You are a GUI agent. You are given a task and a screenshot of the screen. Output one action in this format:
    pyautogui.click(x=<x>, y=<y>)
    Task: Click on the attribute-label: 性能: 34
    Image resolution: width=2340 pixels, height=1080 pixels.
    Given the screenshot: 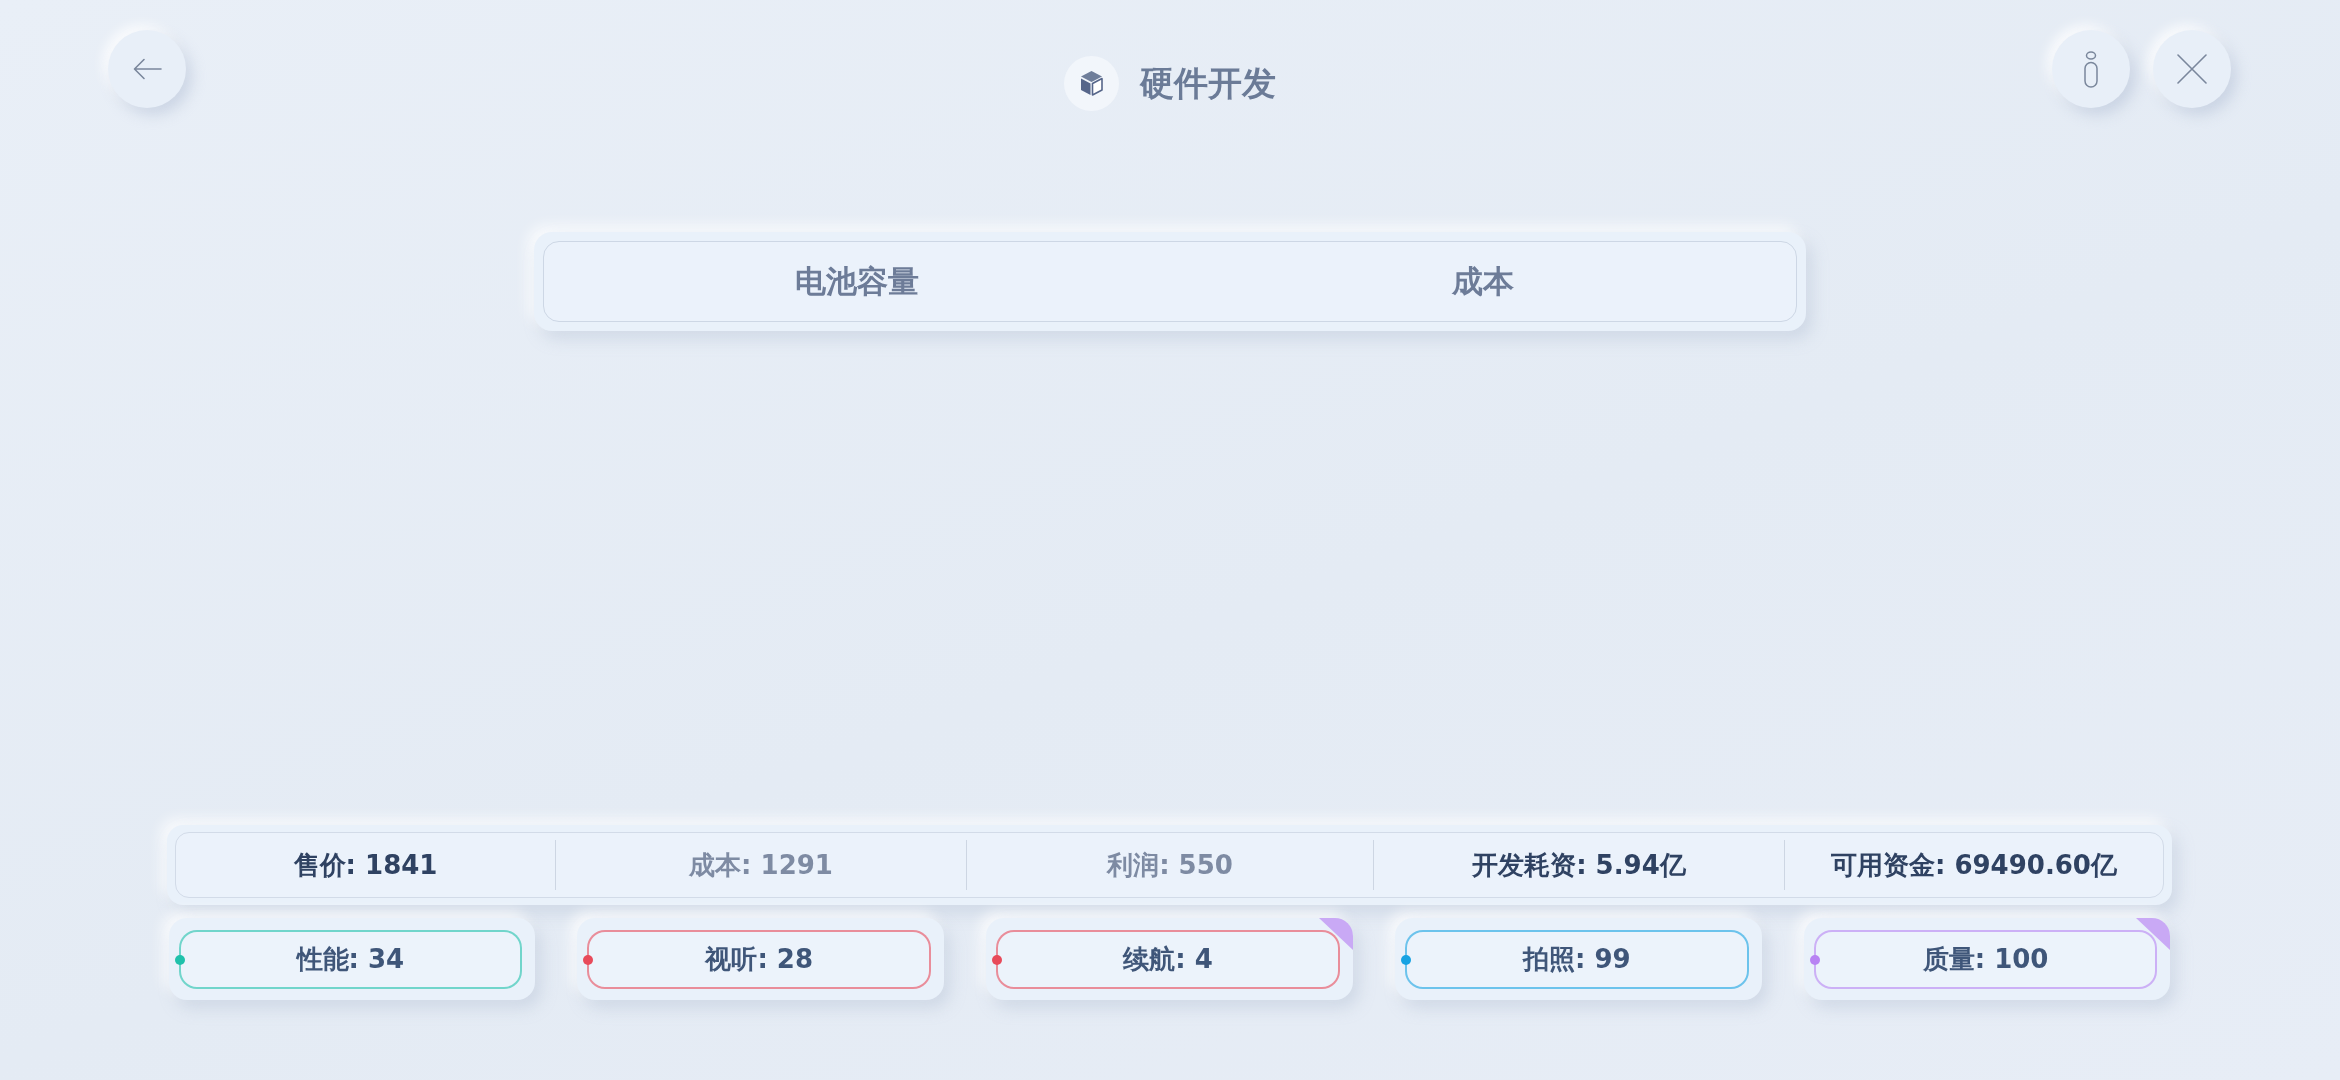 What is the action you would take?
    pyautogui.click(x=350, y=959)
    